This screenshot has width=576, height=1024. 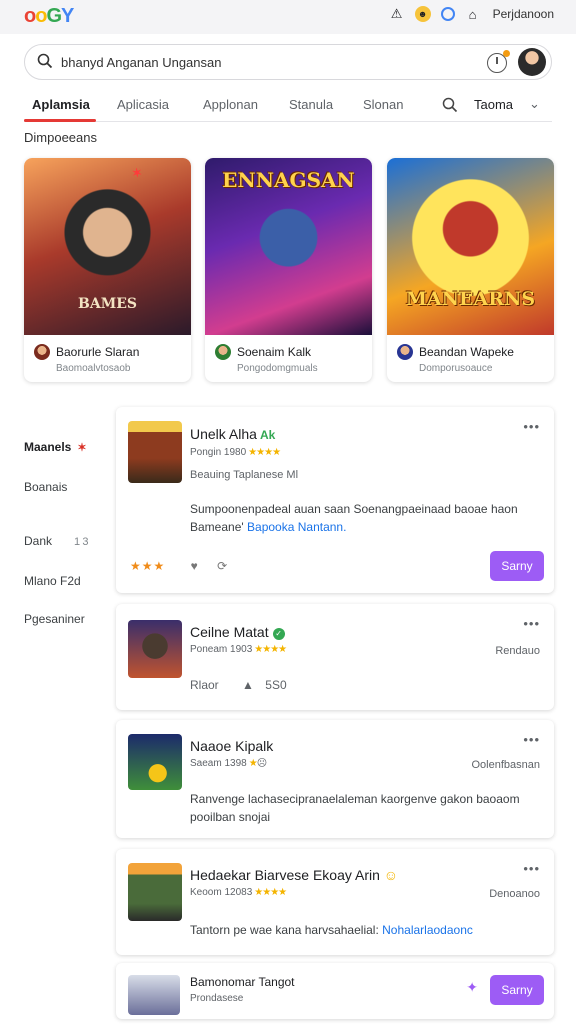 What do you see at coordinates (143, 104) in the screenshot?
I see `tab-aplicasia: Aplicasia` at bounding box center [143, 104].